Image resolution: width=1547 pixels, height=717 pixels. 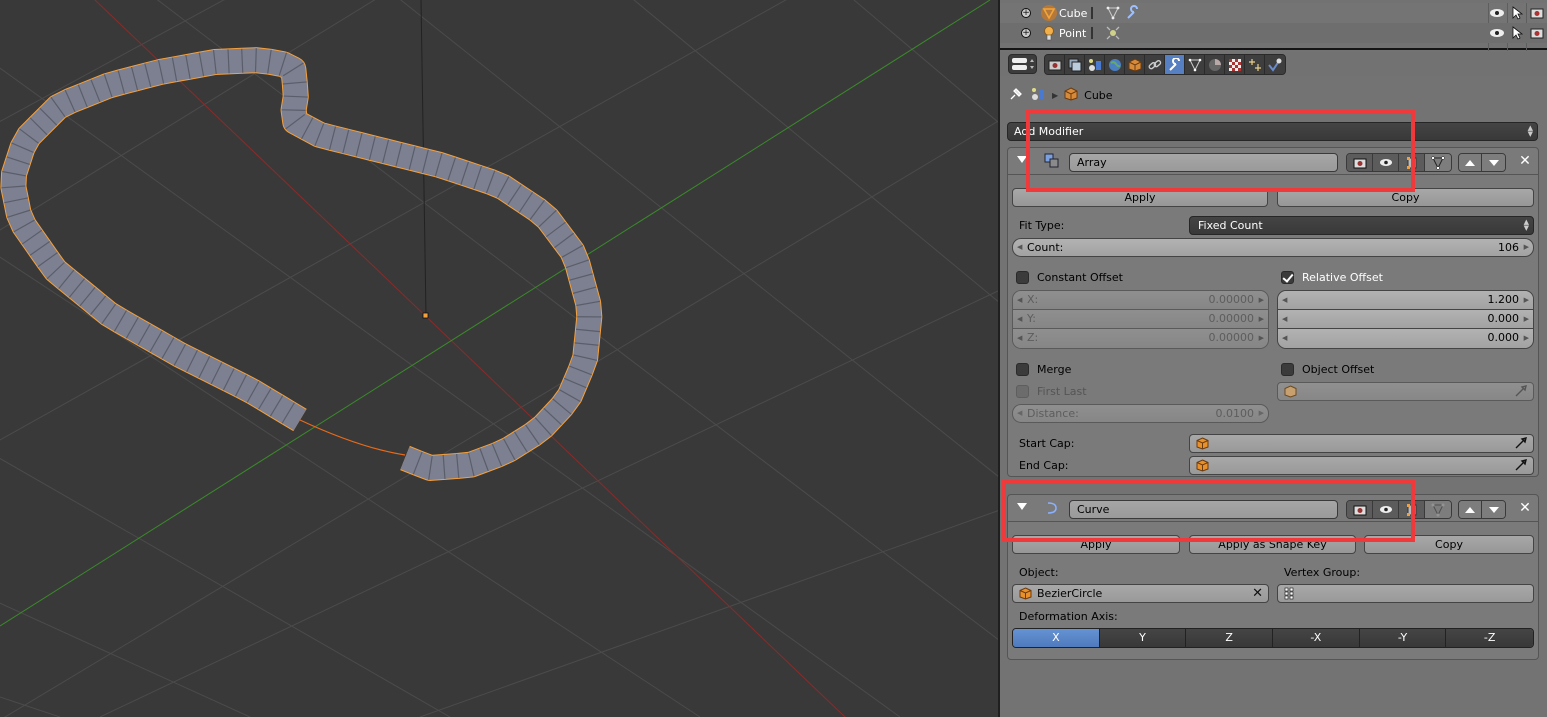 What do you see at coordinates (1055, 64) in the screenshot?
I see `tab-render` at bounding box center [1055, 64].